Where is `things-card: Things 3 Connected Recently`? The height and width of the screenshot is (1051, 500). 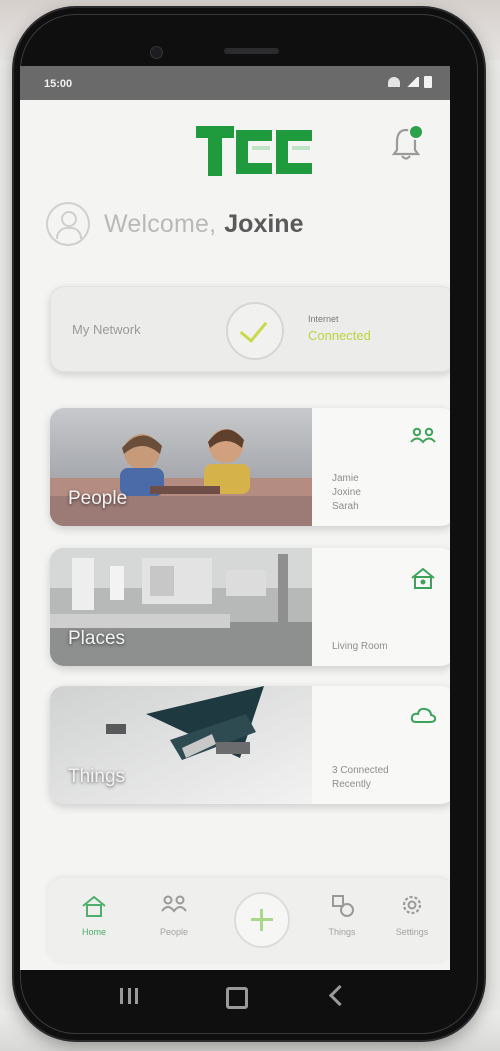 things-card: Things 3 Connected Recently is located at coordinates (250, 745).